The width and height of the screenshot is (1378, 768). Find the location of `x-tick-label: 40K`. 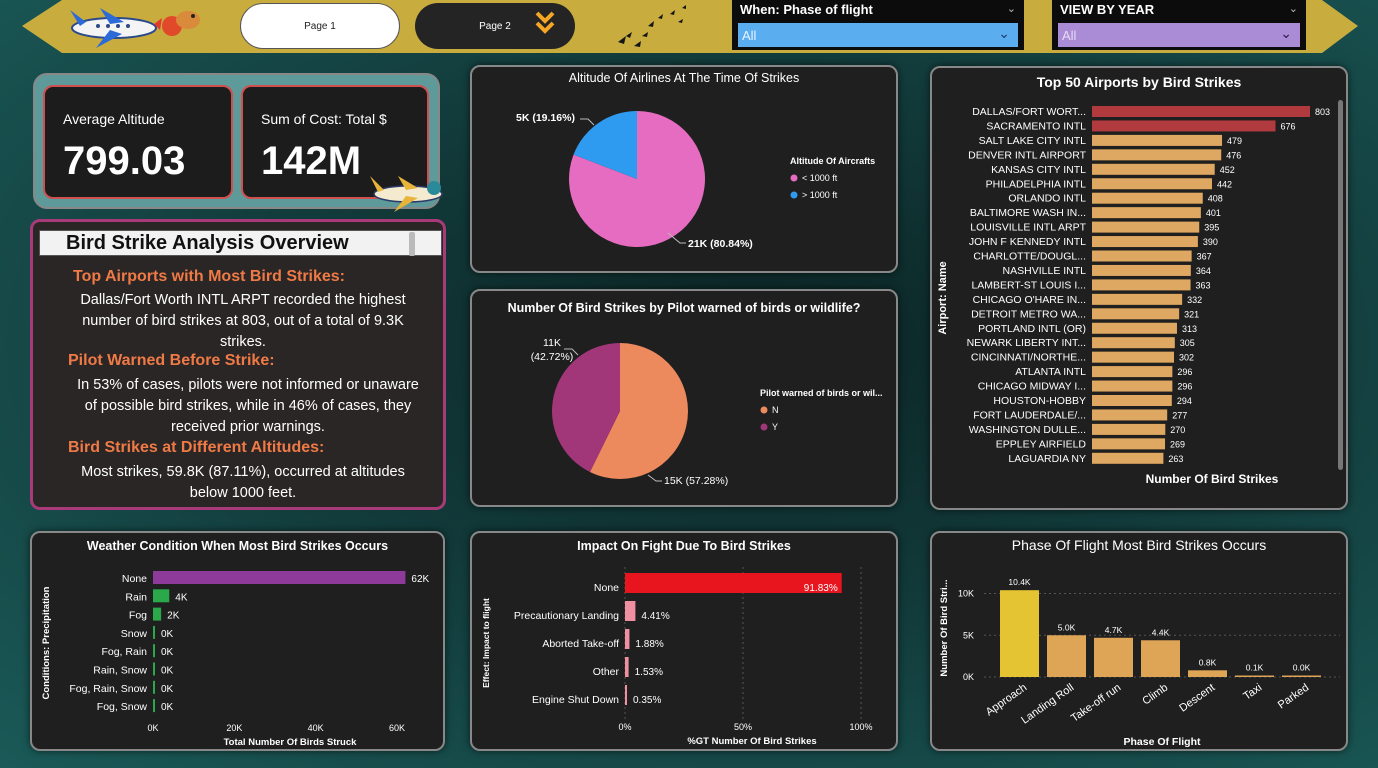

x-tick-label: 40K is located at coordinates (316, 728).